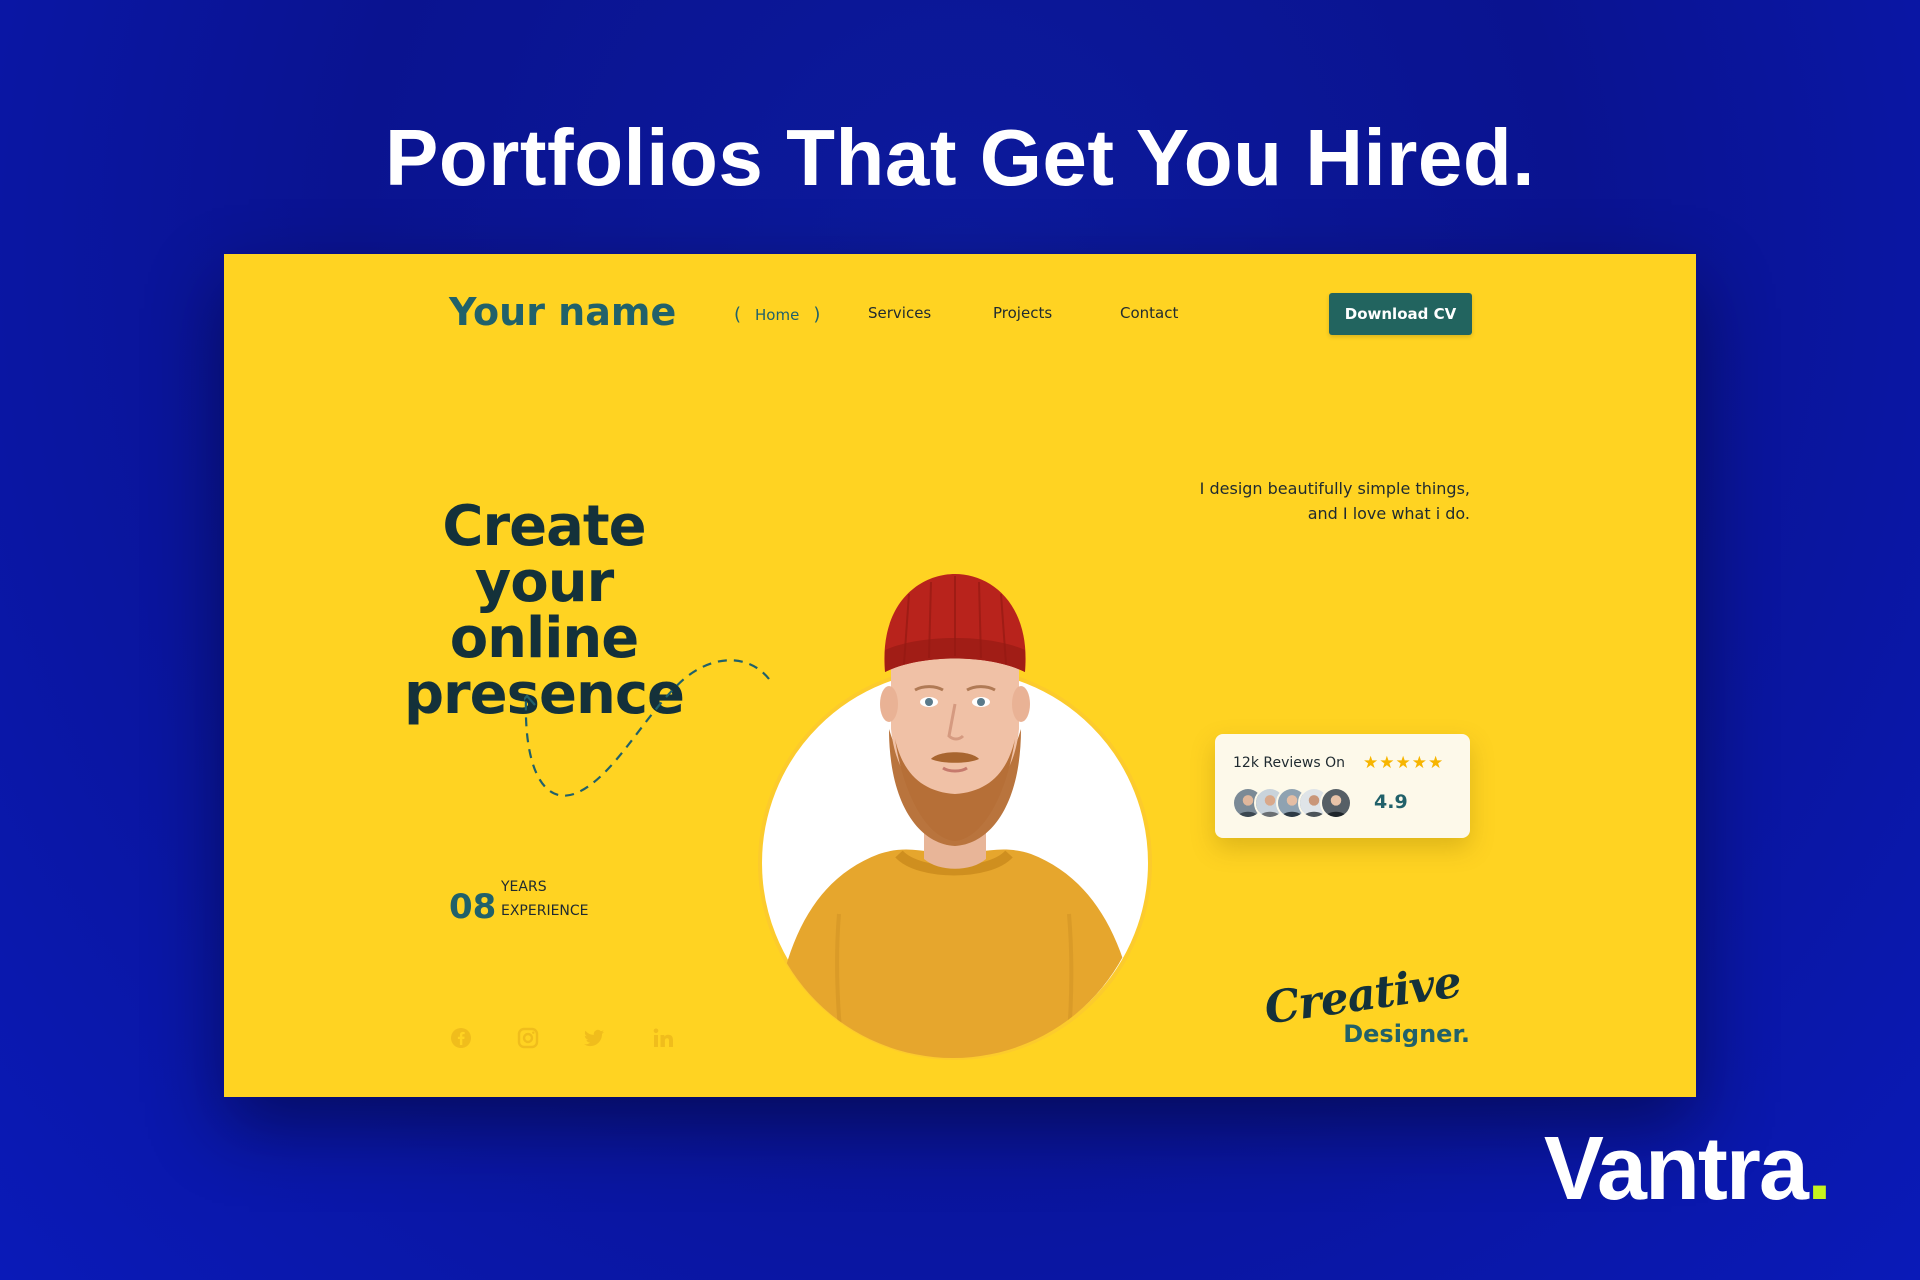 The width and height of the screenshot is (1920, 1280). What do you see at coordinates (1342, 786) in the screenshot?
I see `reviews-card: 12k Reviews On ★★★★★ 4.9` at bounding box center [1342, 786].